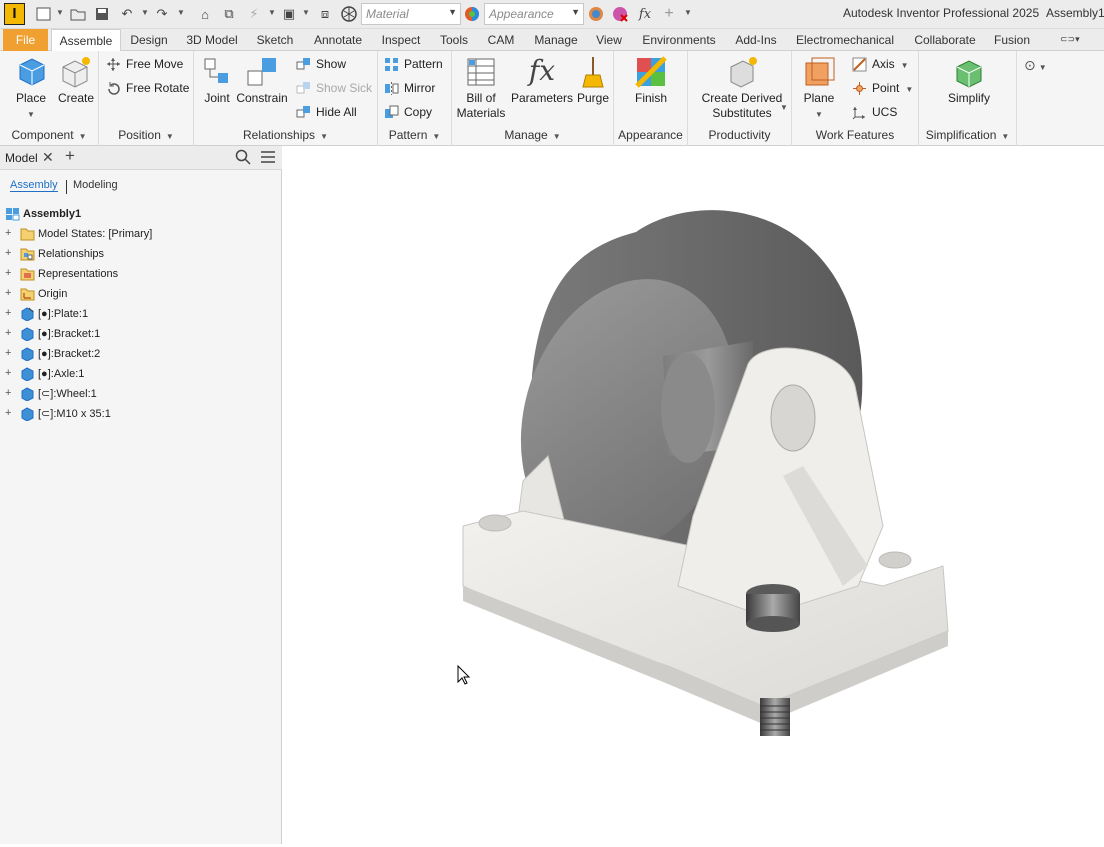 The image size is (1104, 847). I want to click on tree-item: + [●]:Bracket:2, so click(140, 354).